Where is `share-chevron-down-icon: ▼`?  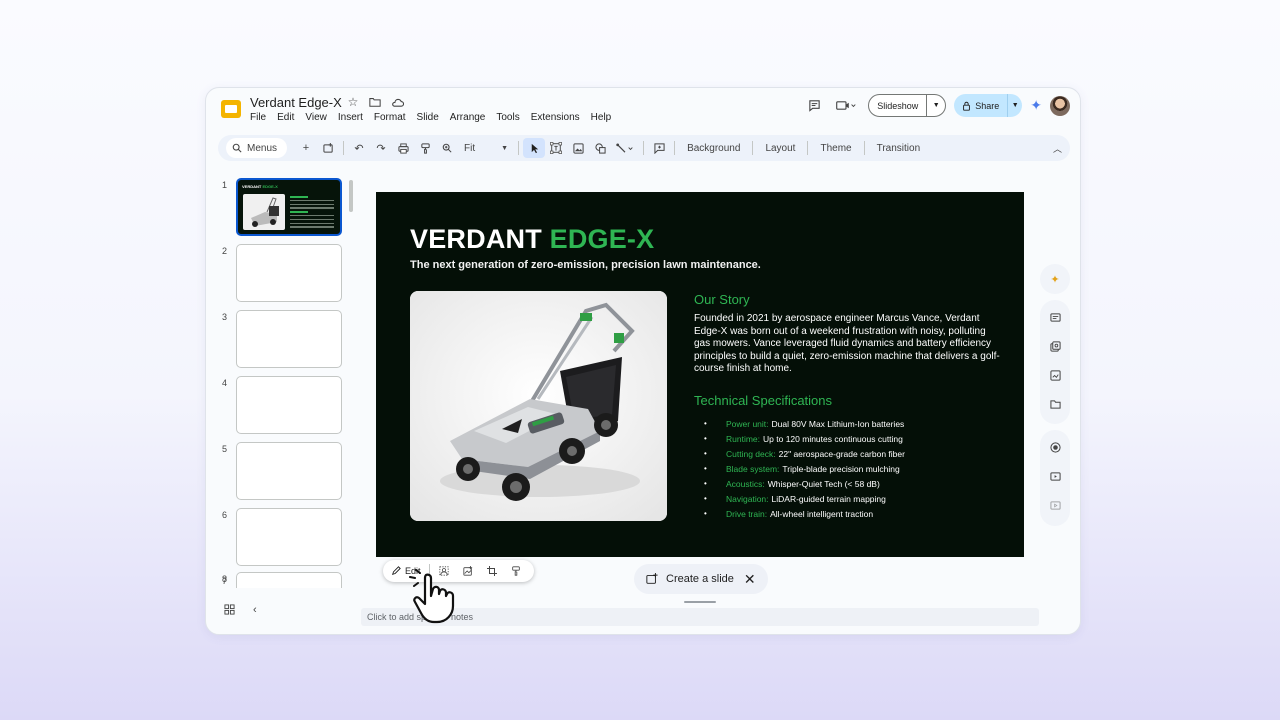
share-chevron-down-icon: ▼ is located at coordinates (1015, 105).